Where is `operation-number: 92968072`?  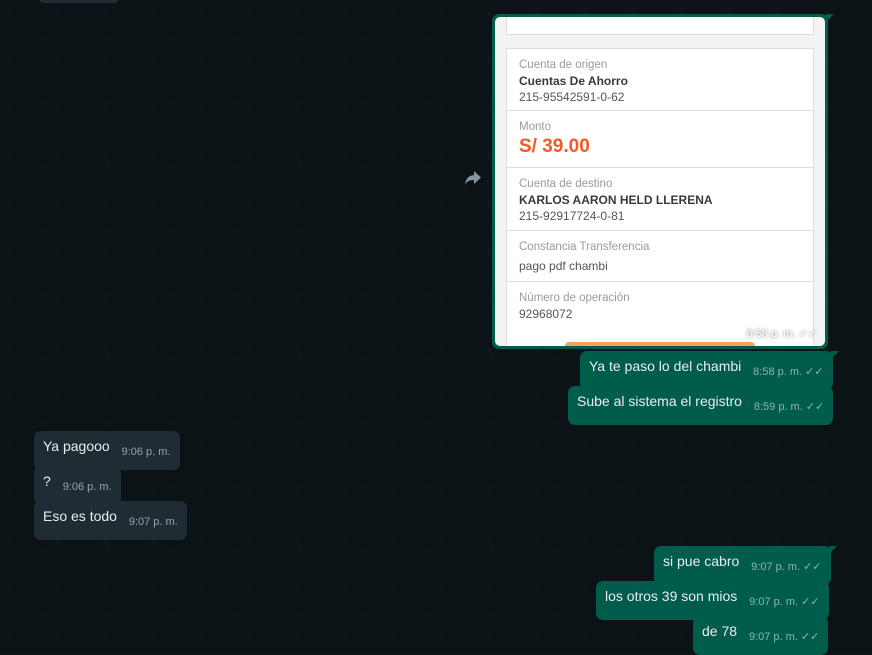
operation-number: 92968072 is located at coordinates (546, 314).